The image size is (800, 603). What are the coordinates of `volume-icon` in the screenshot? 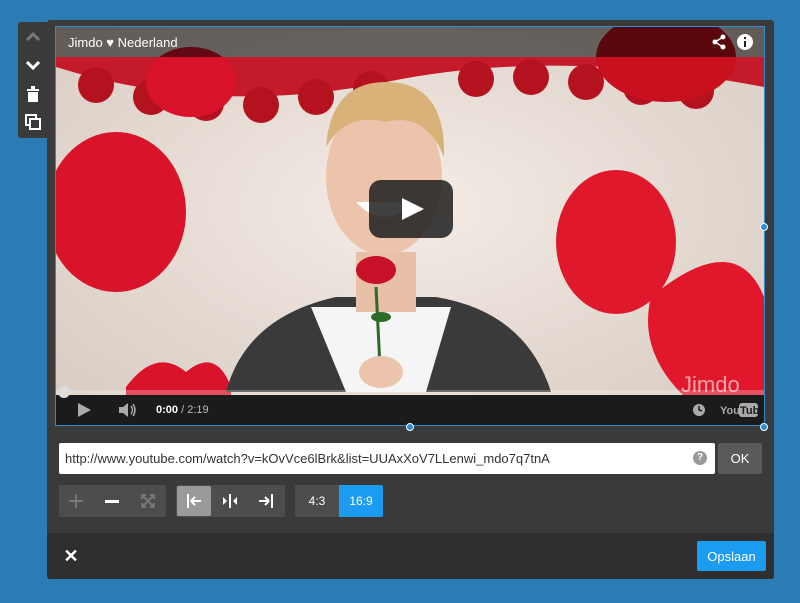 It's located at (127, 410).